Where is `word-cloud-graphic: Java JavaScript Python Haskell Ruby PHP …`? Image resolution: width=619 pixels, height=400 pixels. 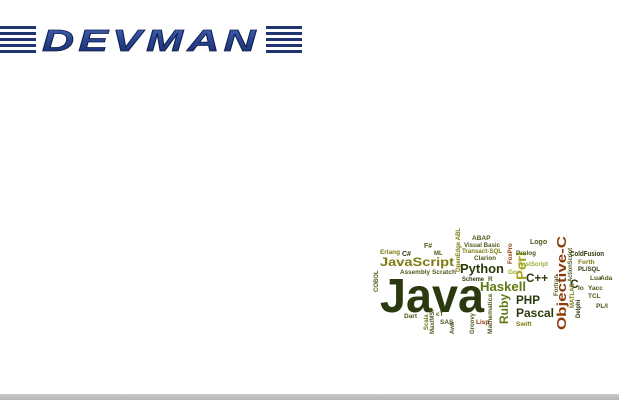 word-cloud-graphic: Java JavaScript Python Haskell Ruby PHP … is located at coordinates (493, 281).